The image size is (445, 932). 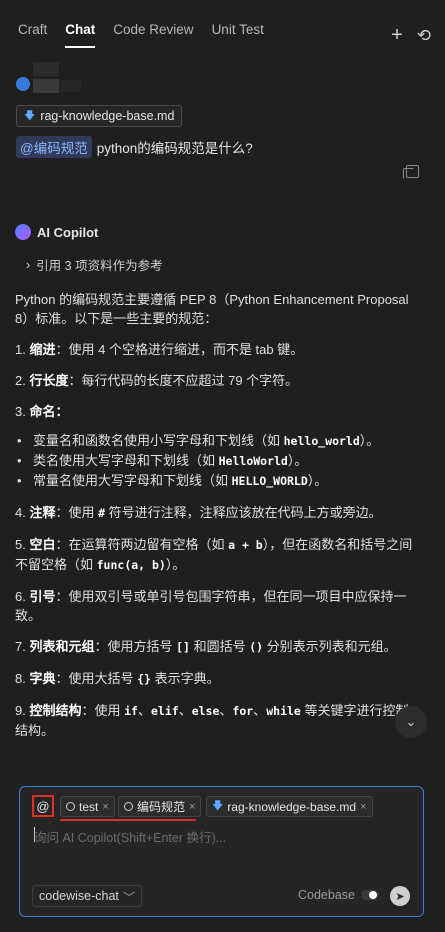 I want to click on context-chip-coding-standard: 编码规范 ×, so click(x=160, y=806).